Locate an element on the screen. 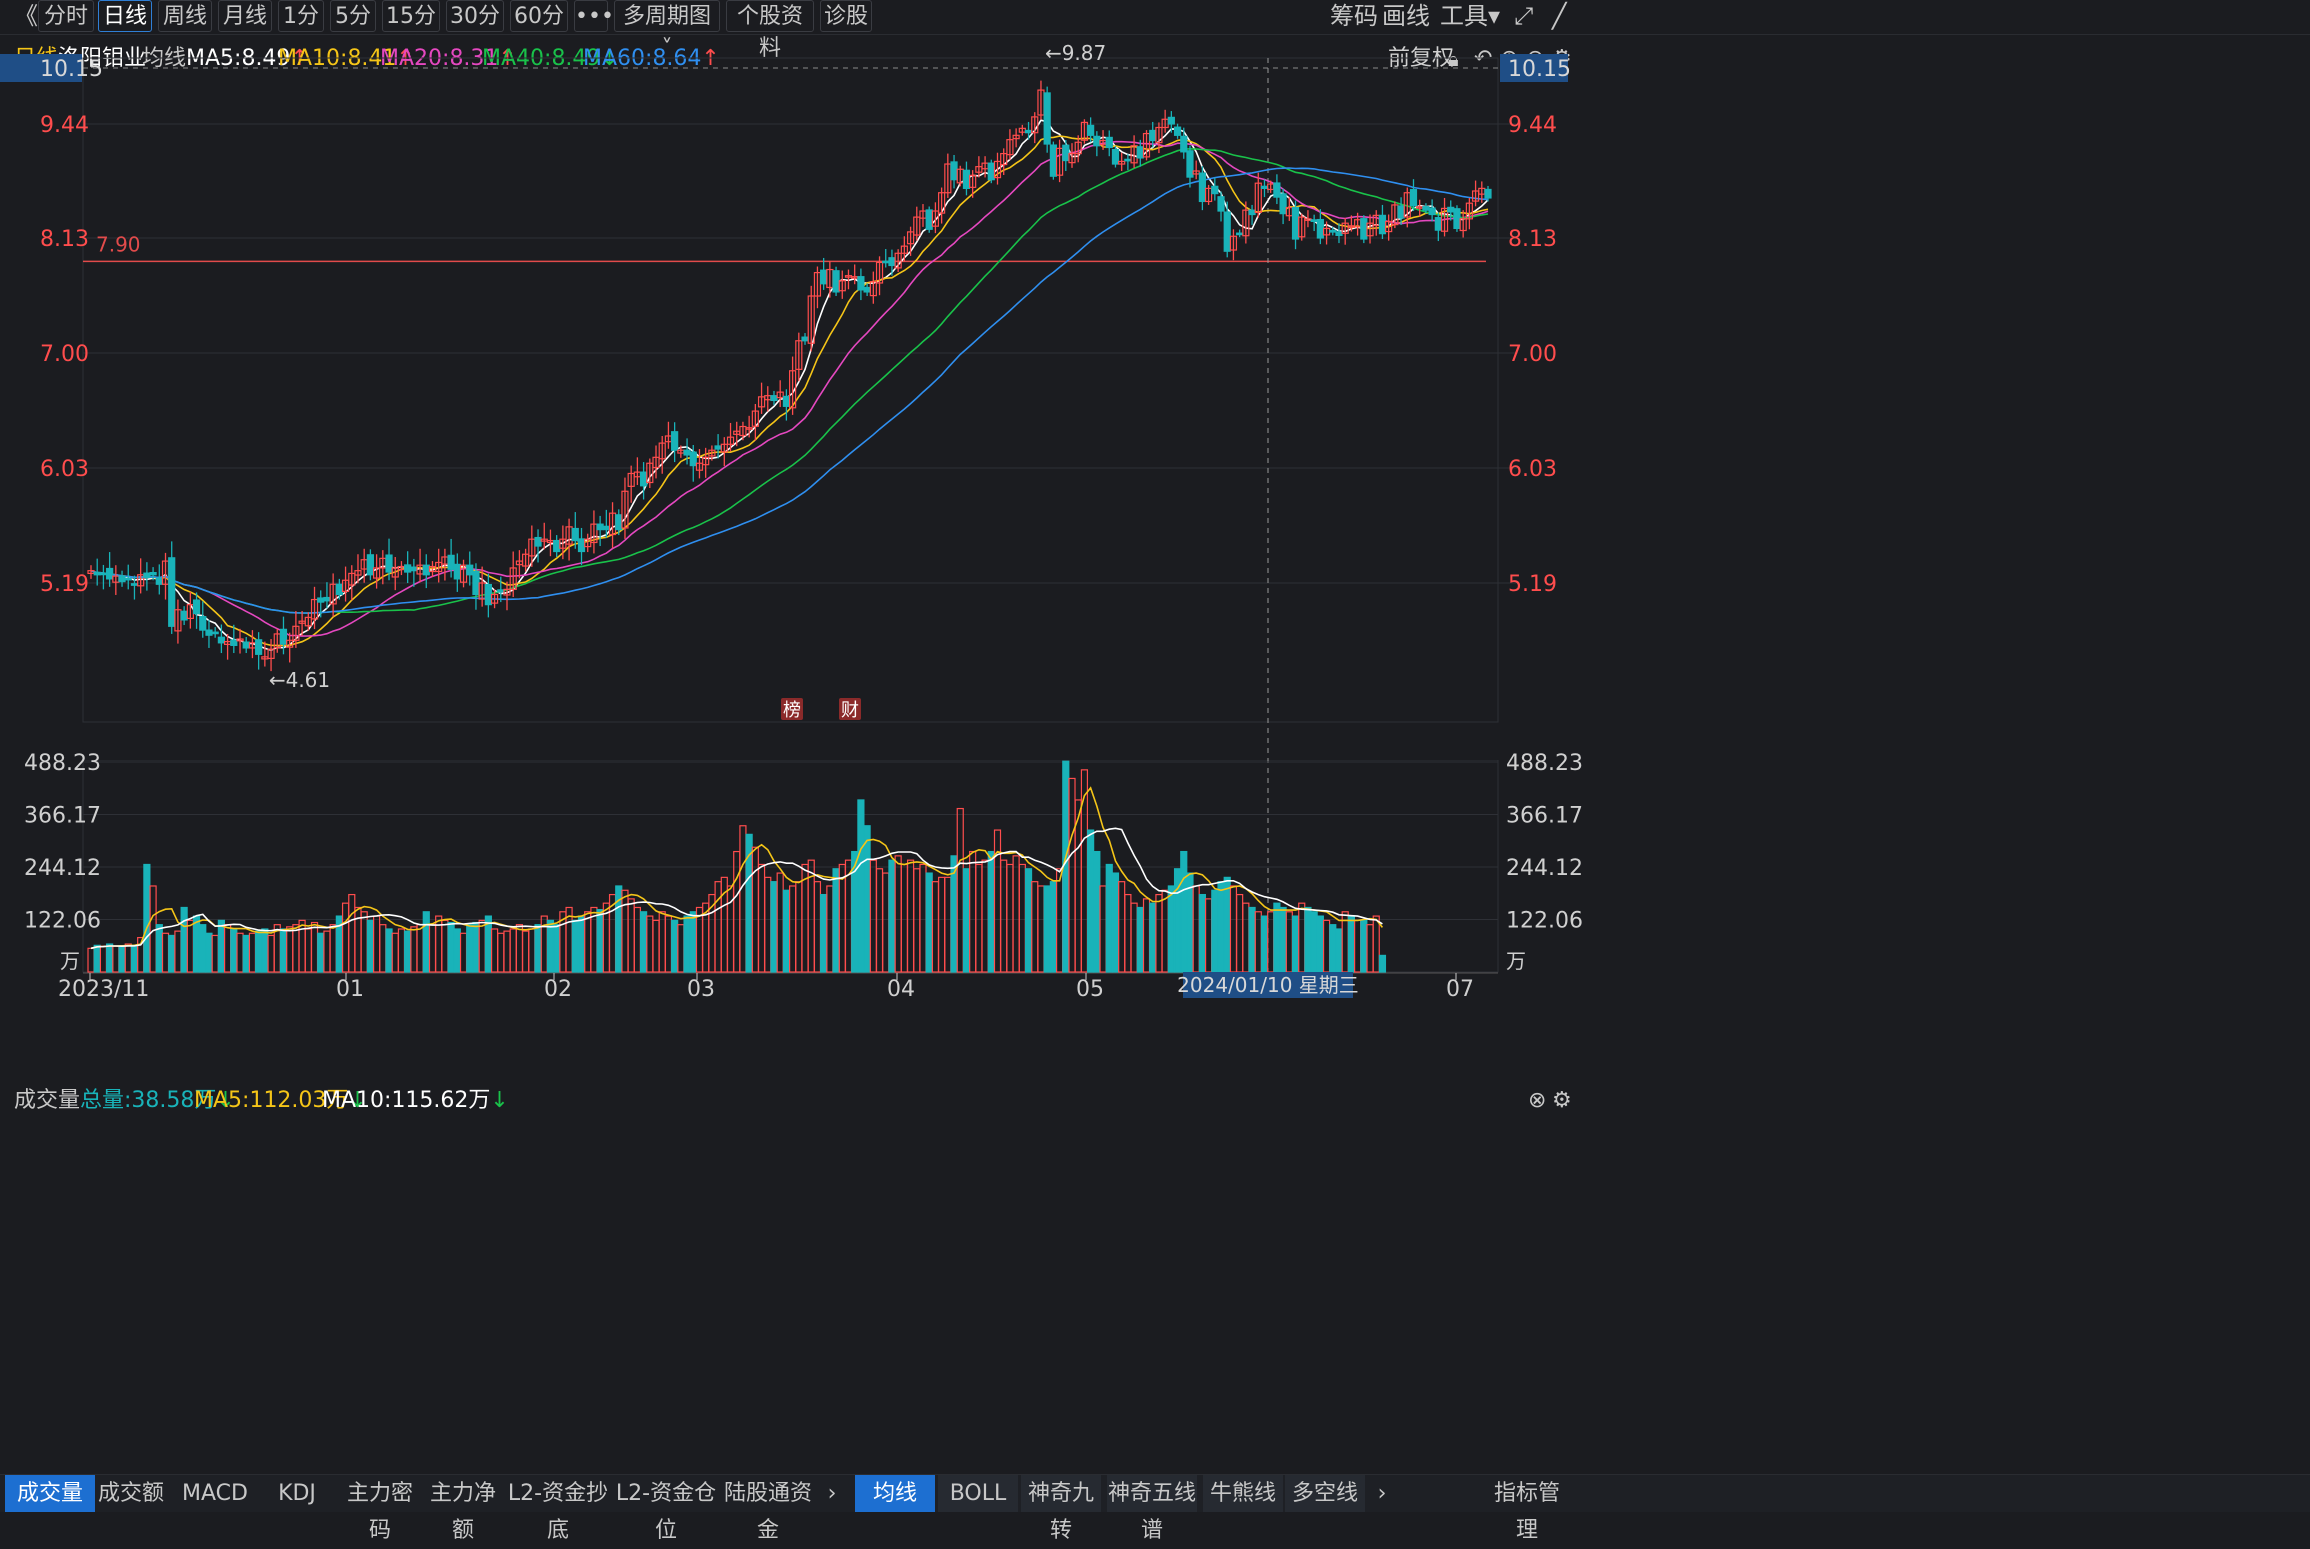  volume-ma10: MA10:115.62万↓ is located at coordinates (415, 1101).